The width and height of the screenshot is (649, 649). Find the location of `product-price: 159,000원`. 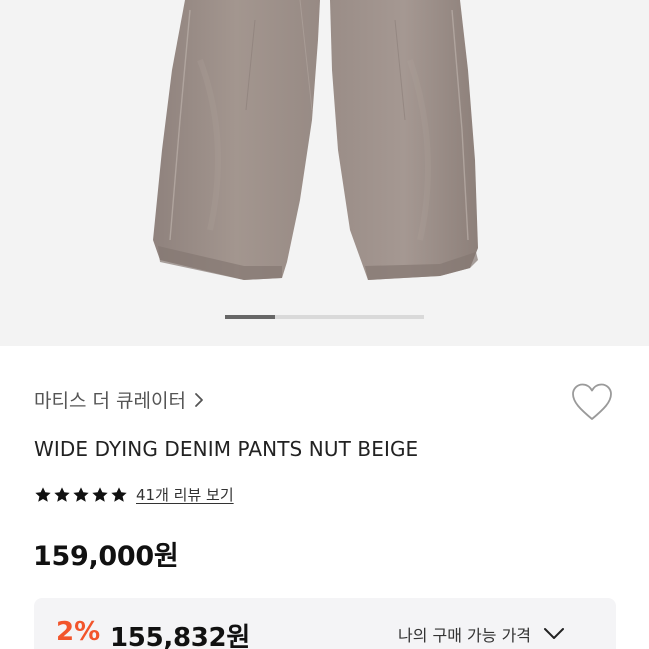

product-price: 159,000원 is located at coordinates (106, 556).